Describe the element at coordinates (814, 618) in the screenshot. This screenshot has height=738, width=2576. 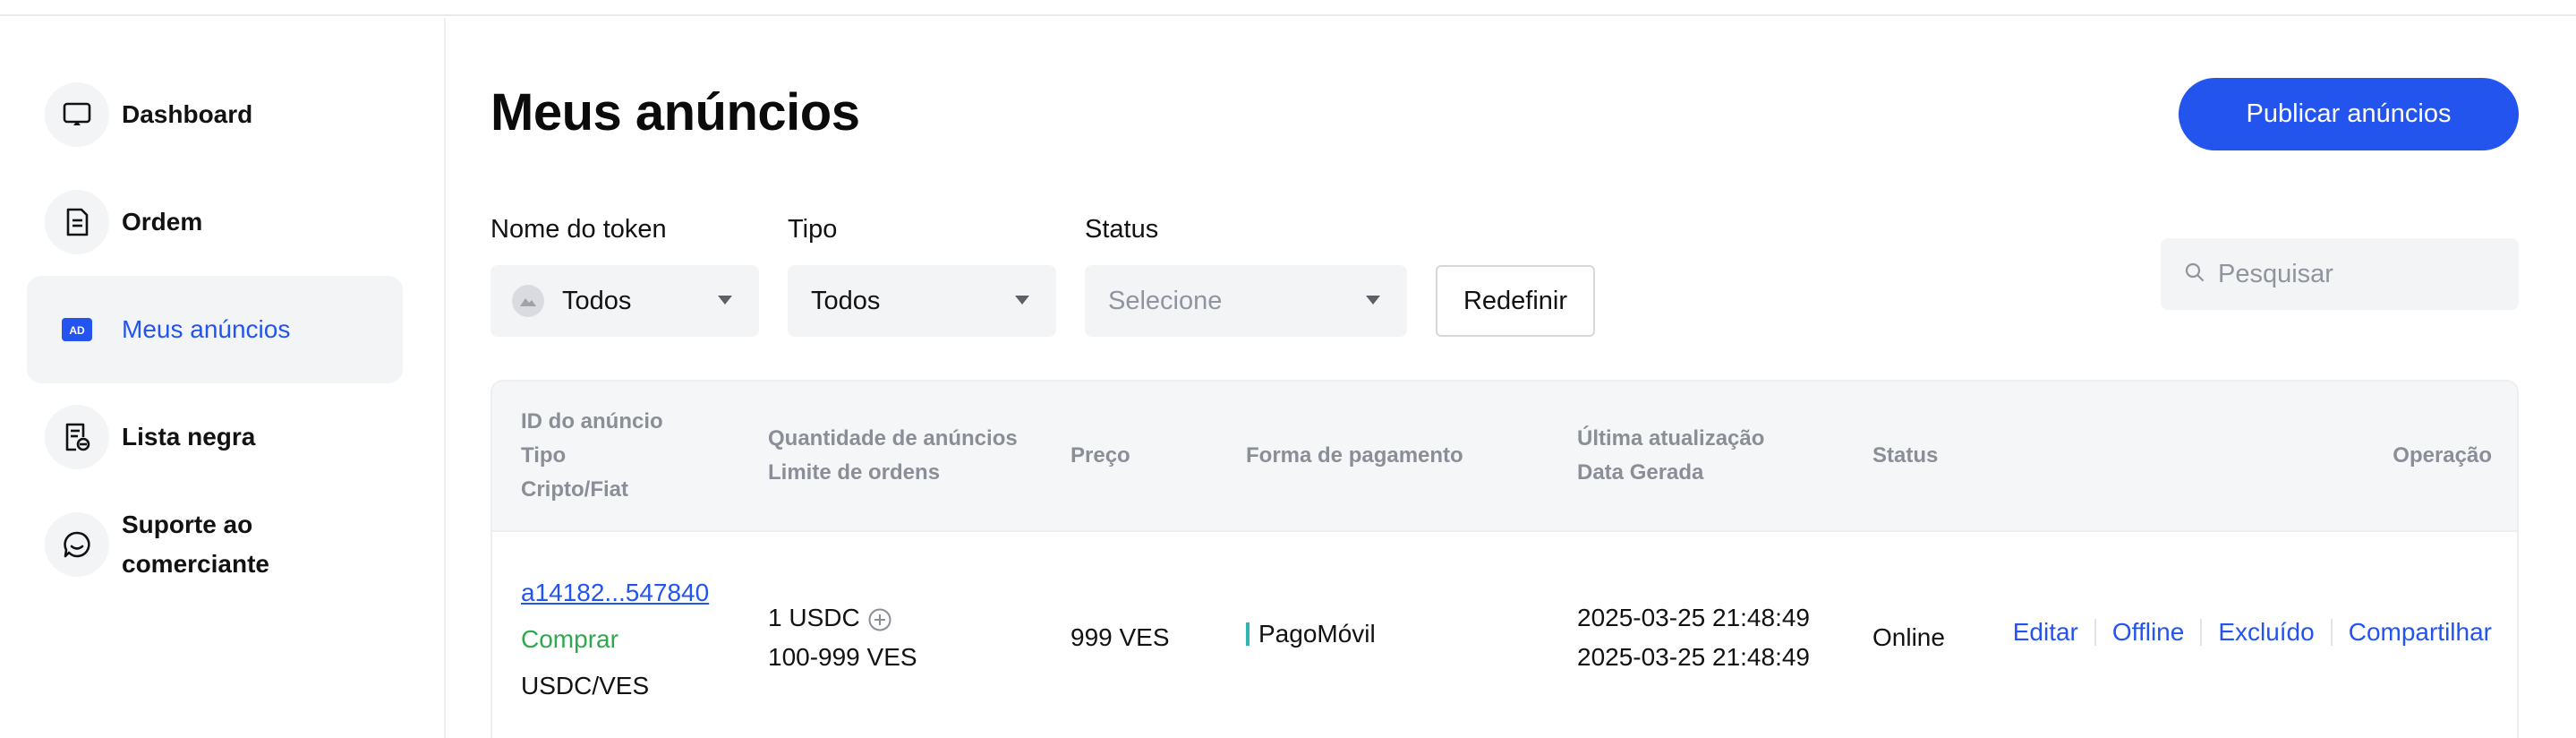
I see `ad-quantity: 1 USDC` at that location.